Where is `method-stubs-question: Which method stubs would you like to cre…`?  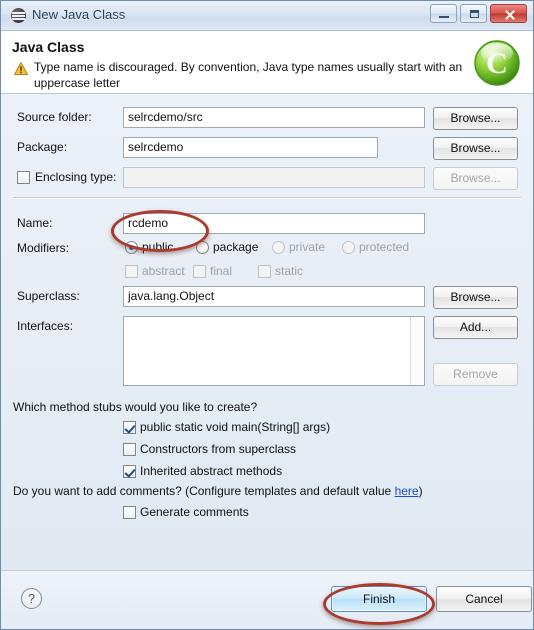 method-stubs-question: Which method stubs would you like to cre… is located at coordinates (135, 407).